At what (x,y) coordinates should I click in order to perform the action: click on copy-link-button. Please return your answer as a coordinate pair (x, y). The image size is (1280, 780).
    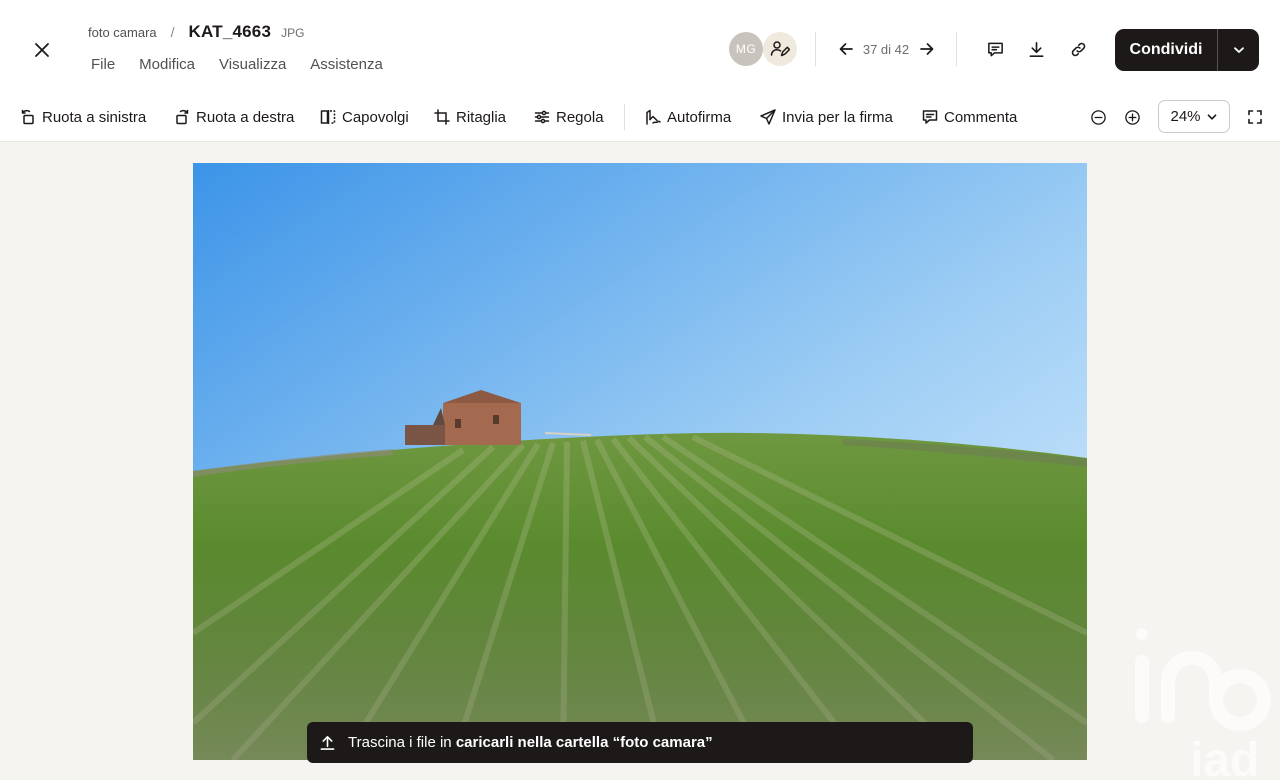
    Looking at the image, I should click on (1078, 49).